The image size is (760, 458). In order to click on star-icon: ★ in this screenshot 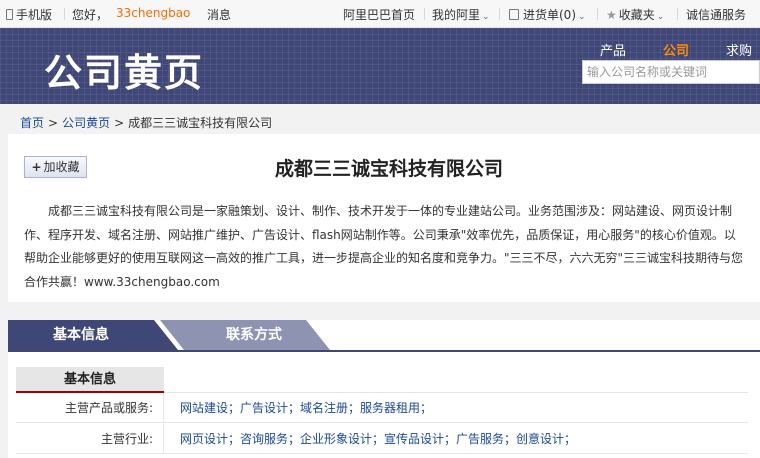, I will do `click(611, 15)`.